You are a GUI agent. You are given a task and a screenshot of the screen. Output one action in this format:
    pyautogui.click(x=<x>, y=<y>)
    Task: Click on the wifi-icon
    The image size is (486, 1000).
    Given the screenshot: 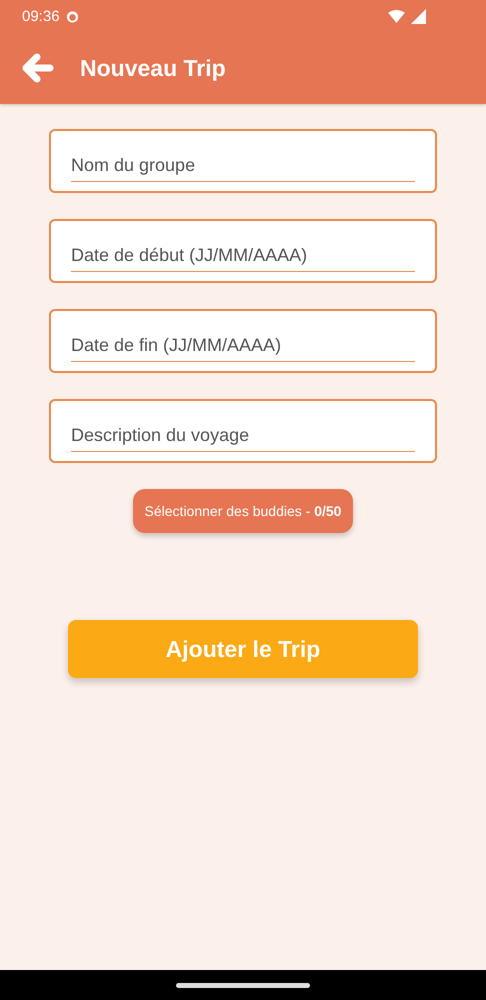 What is the action you would take?
    pyautogui.click(x=396, y=16)
    